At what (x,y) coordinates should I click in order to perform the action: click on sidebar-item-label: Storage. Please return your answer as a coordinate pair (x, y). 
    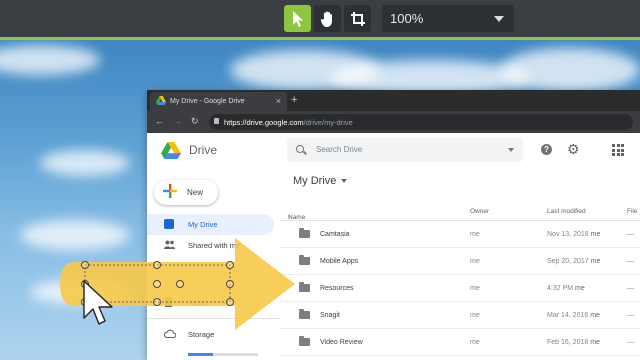
    Looking at the image, I should click on (201, 334).